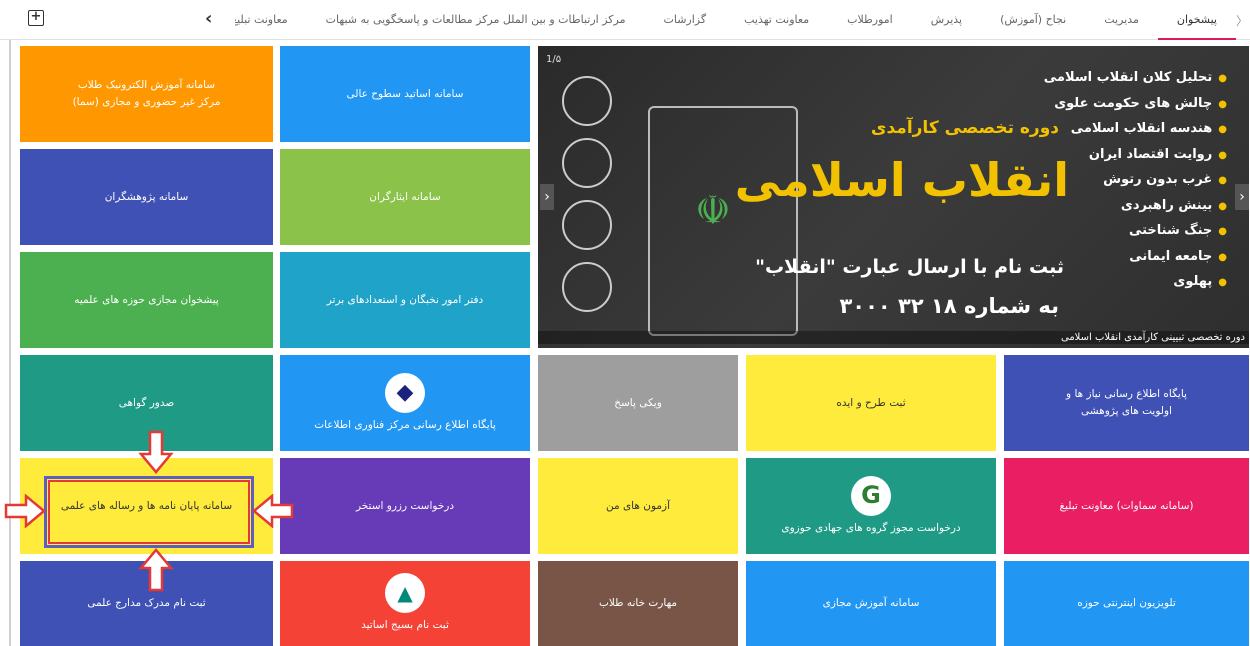 The image size is (1250, 646). What do you see at coordinates (1135, 207) in the screenshot?
I see `slide-topic: بینش راهبردی` at bounding box center [1135, 207].